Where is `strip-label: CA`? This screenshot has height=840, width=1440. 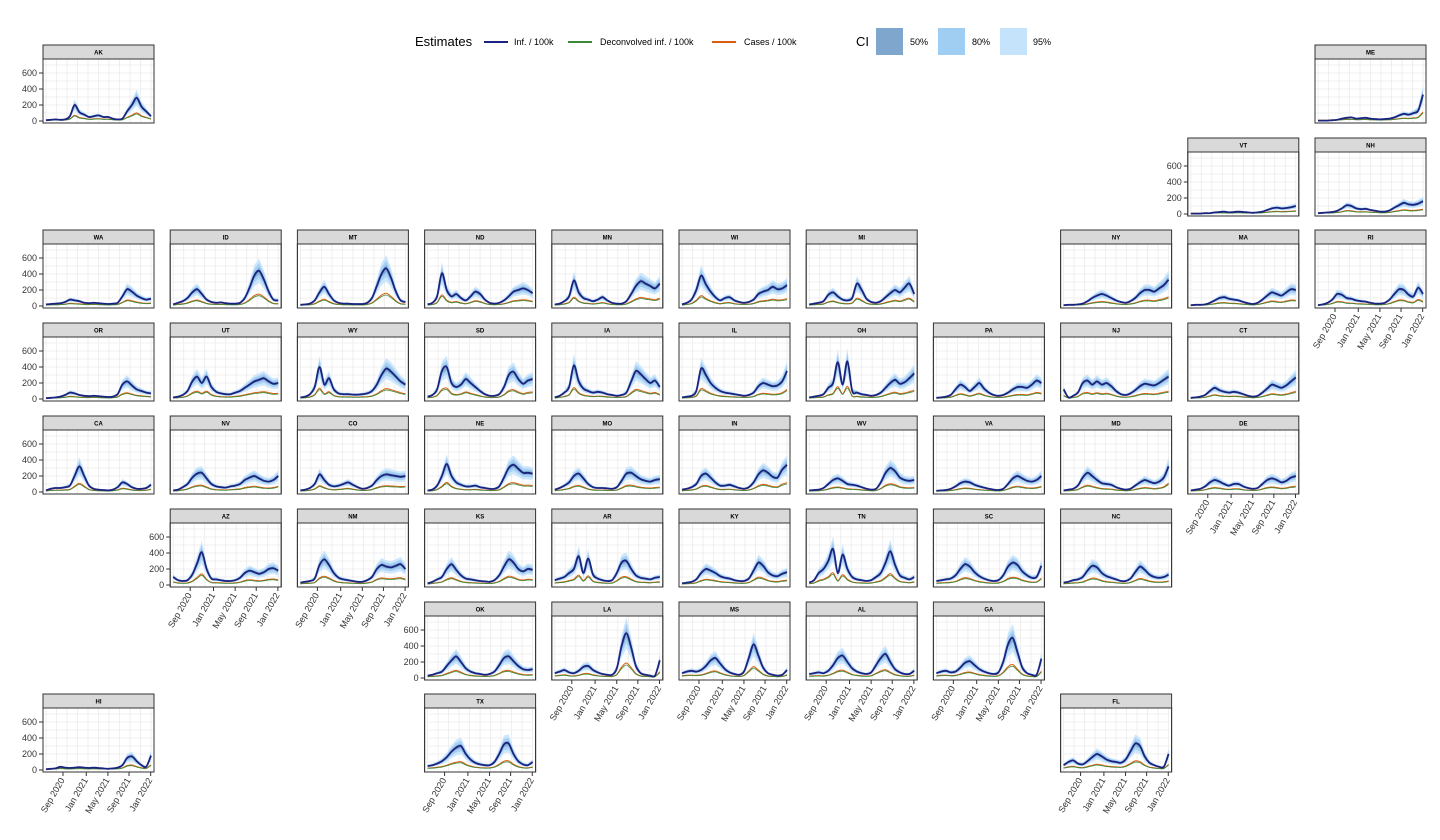 strip-label: CA is located at coordinates (98, 425).